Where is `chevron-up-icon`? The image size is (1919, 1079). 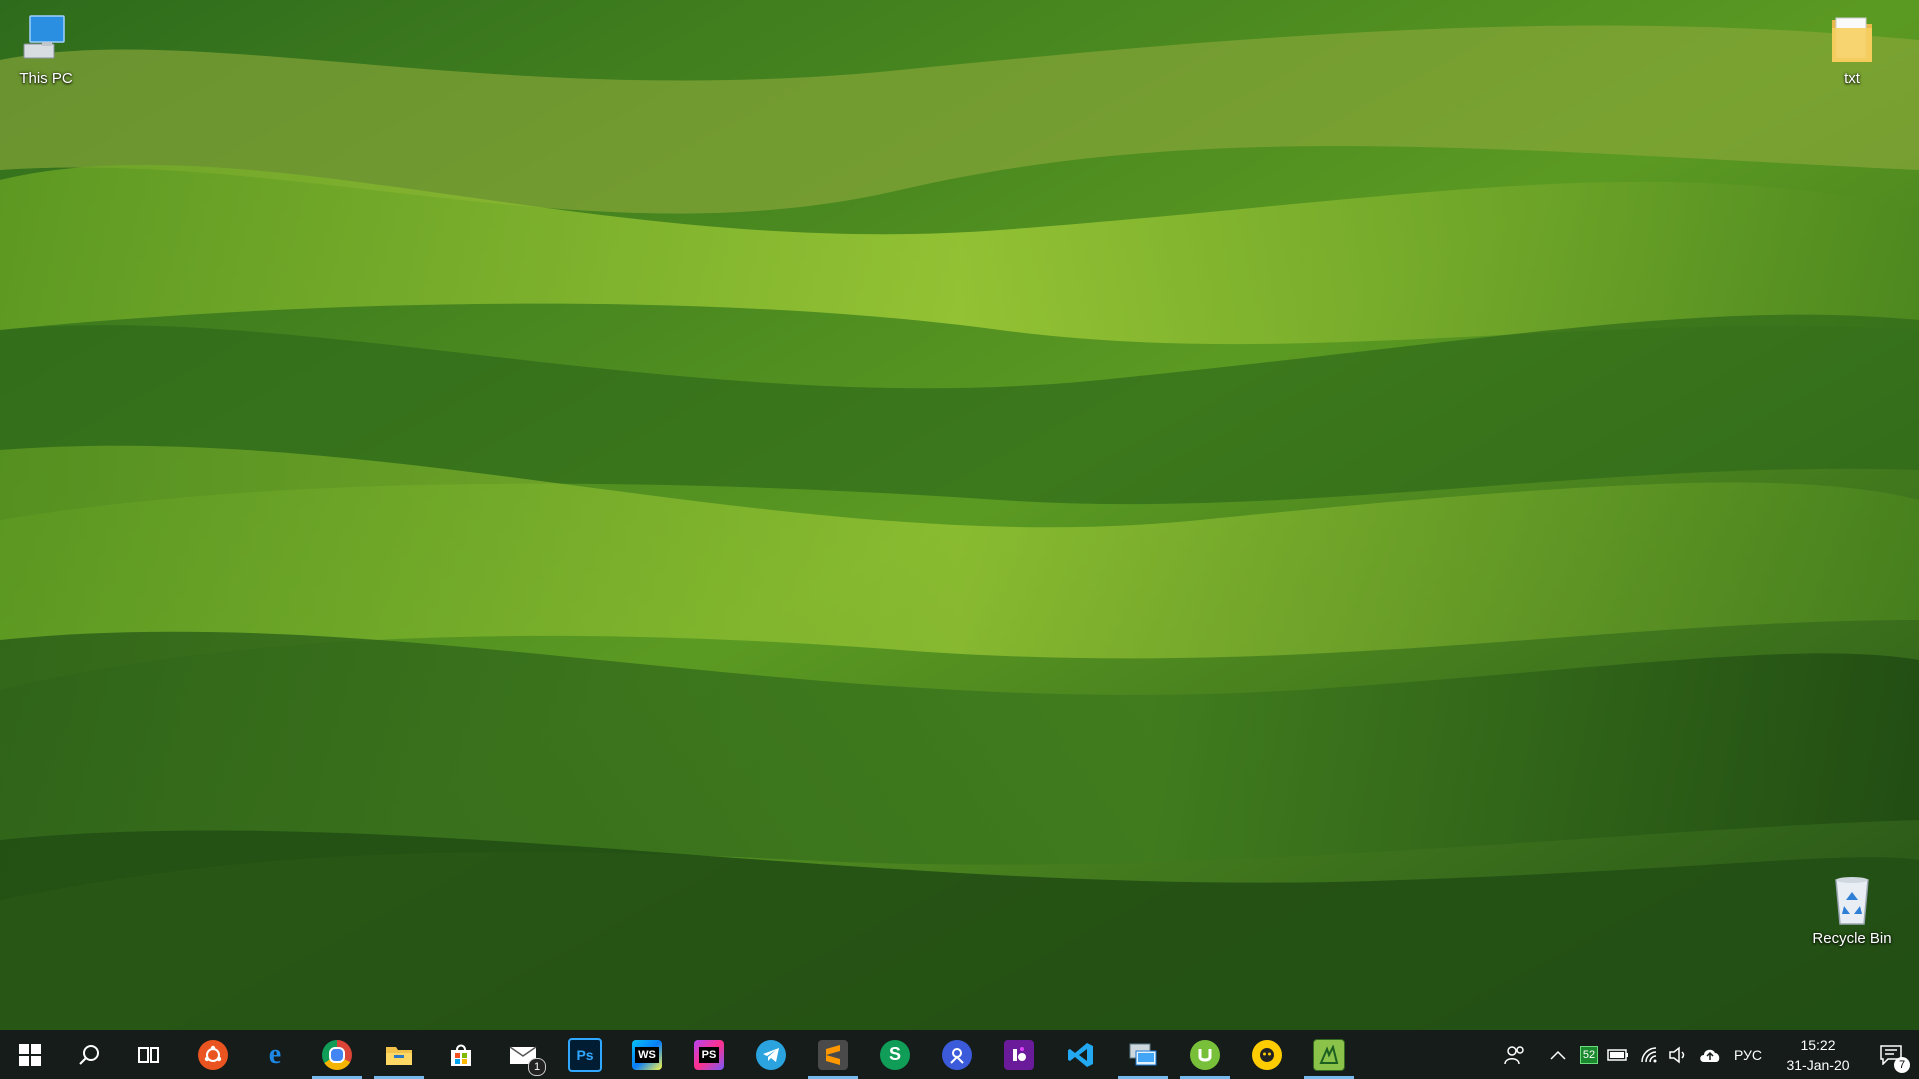
chevron-up-icon is located at coordinates (1558, 1055).